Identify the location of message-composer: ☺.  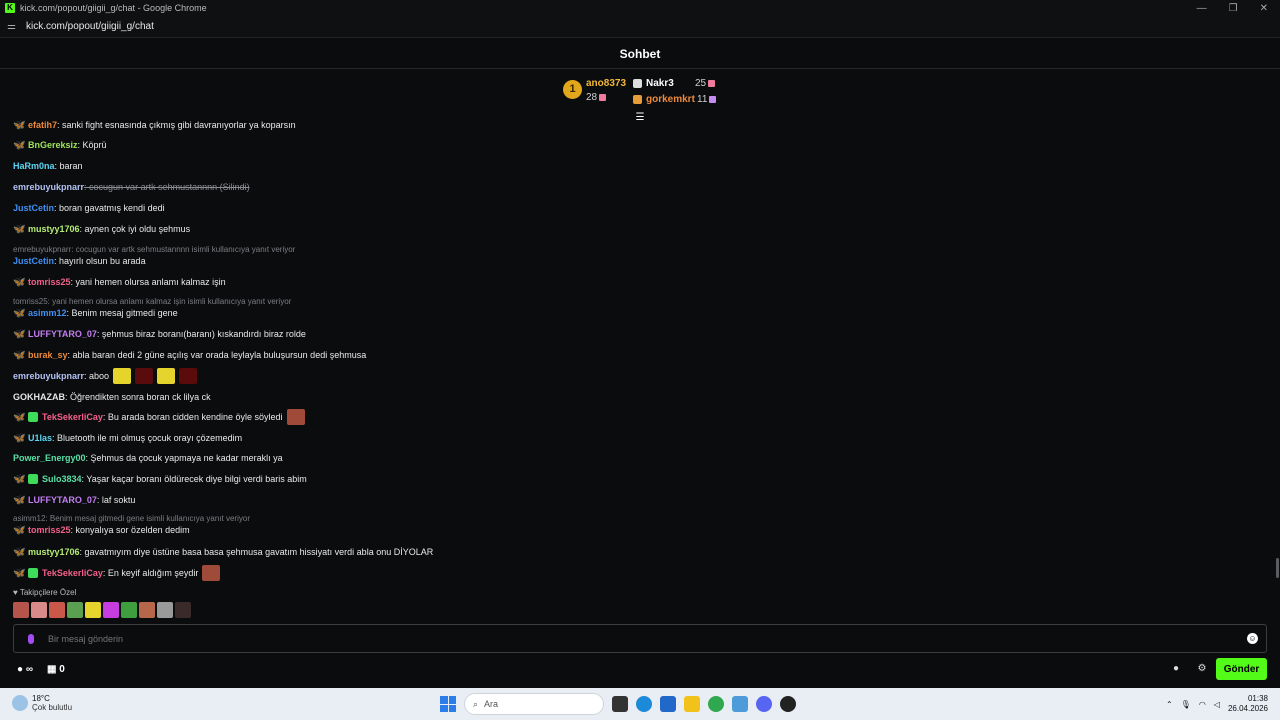
(640, 638).